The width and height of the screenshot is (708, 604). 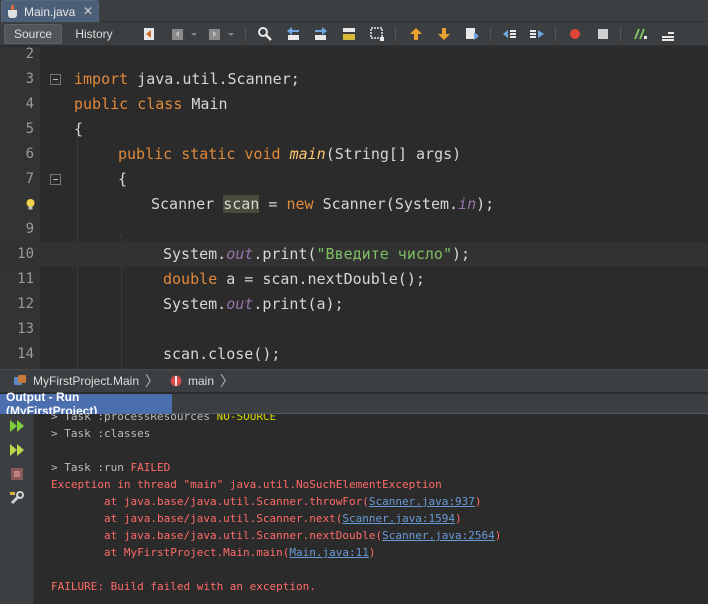 I want to click on settings-icon, so click(x=17, y=498).